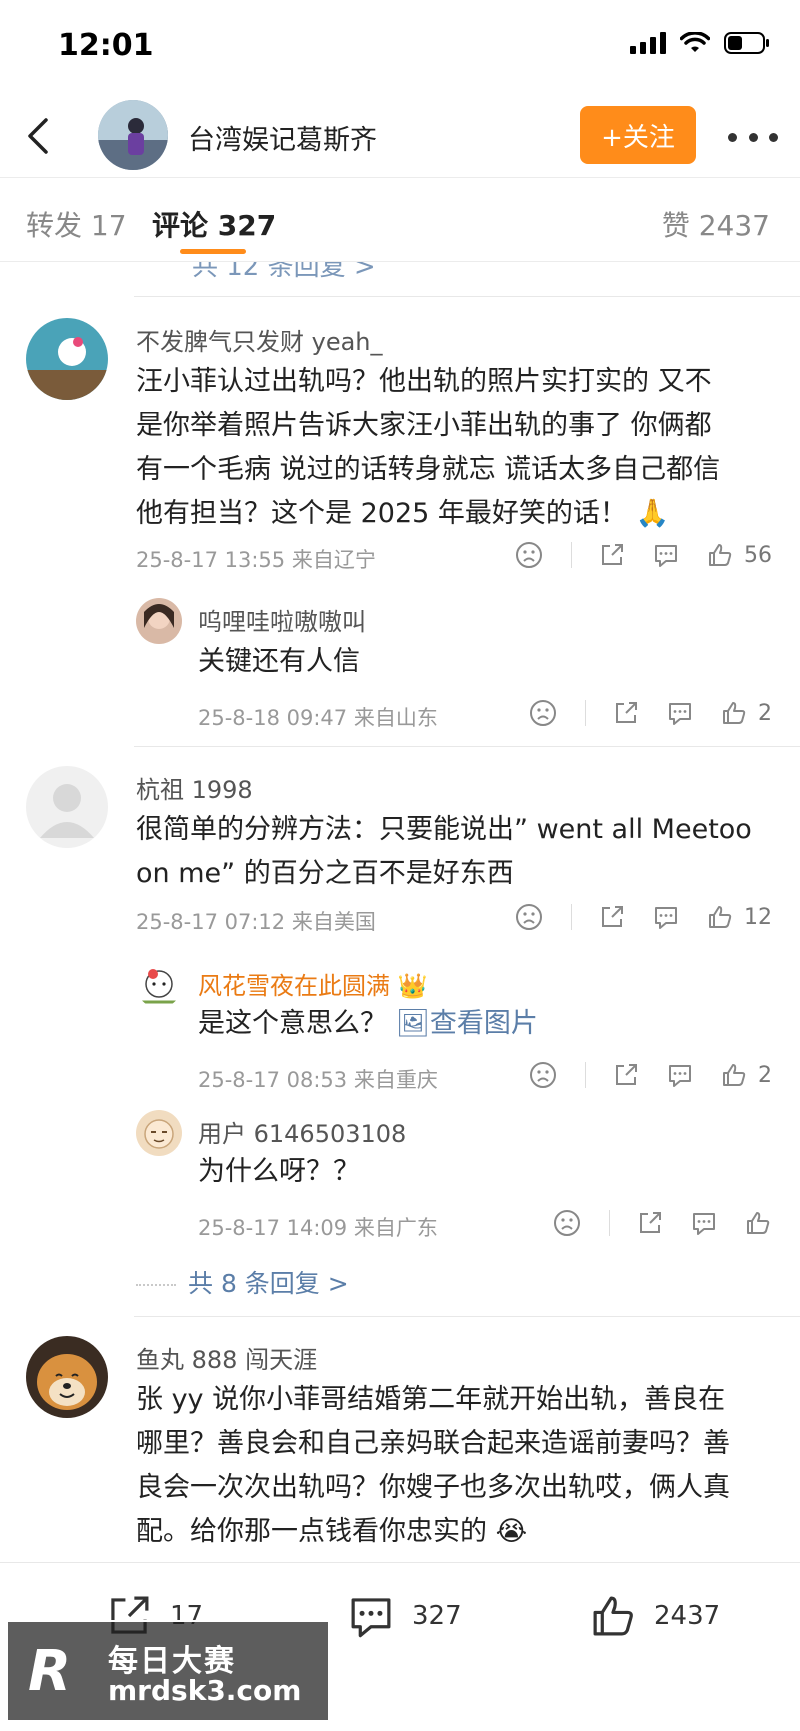 Image resolution: width=800 pixels, height=1731 pixels. Describe the element at coordinates (424, 381) in the screenshot. I see `comment-line: 汪小菲认过出轨吗？他出轨的照片实打实的 又不` at that location.